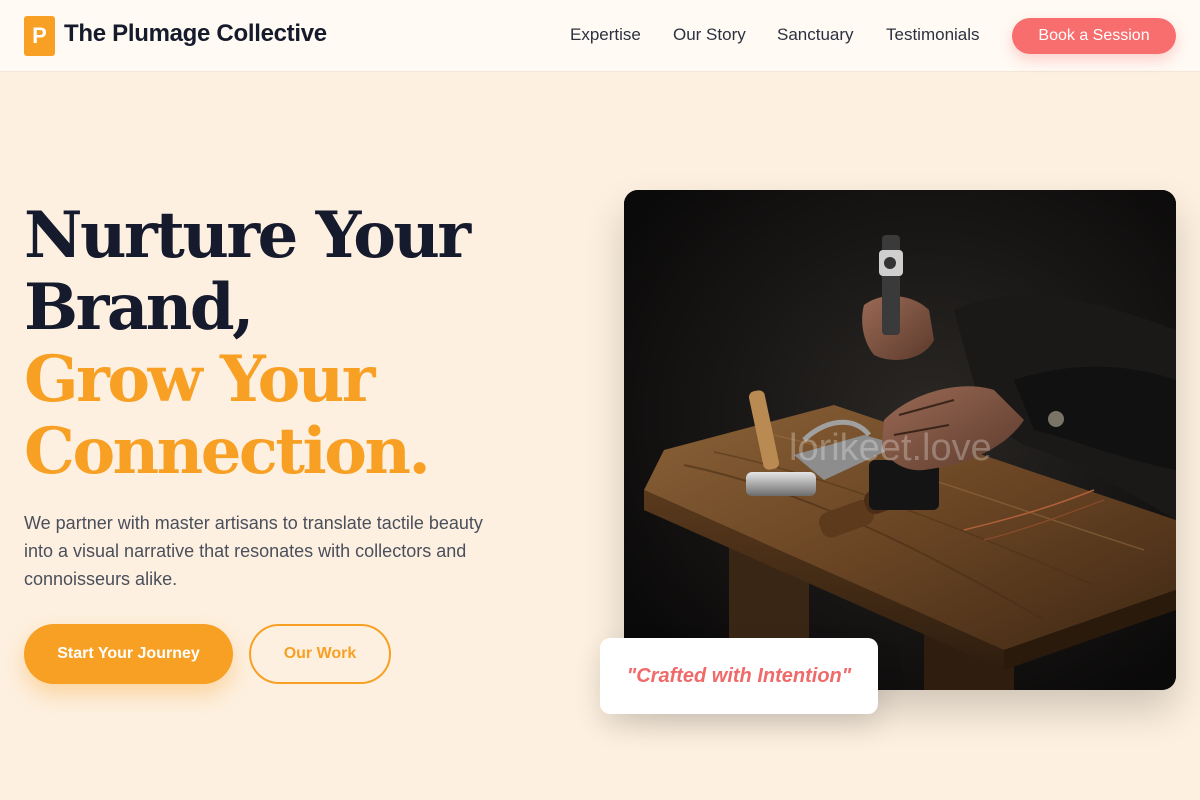 The width and height of the screenshot is (1200, 800). I want to click on brand-name: The Plumage Collective, so click(195, 34).